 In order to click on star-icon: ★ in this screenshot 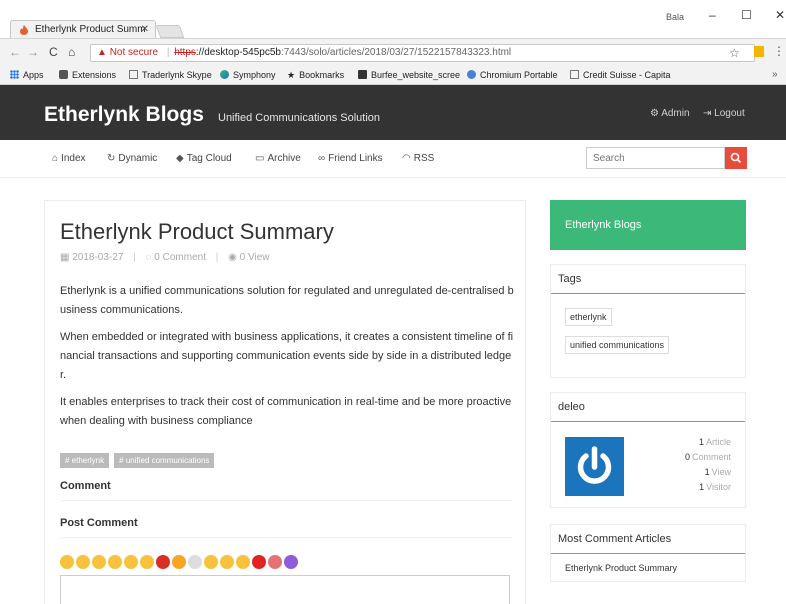, I will do `click(291, 75)`.